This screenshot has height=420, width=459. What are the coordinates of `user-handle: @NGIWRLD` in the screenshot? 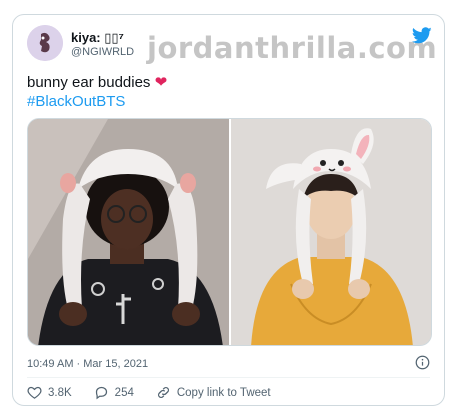 It's located at (102, 52).